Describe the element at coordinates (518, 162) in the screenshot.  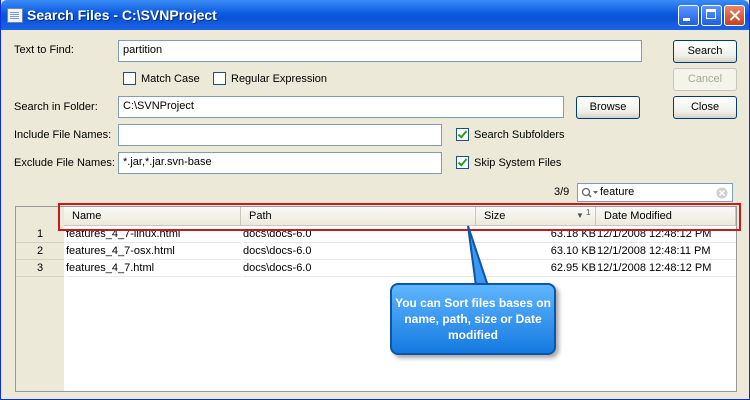
I see `skip-system-files-label: Skip System Files` at that location.